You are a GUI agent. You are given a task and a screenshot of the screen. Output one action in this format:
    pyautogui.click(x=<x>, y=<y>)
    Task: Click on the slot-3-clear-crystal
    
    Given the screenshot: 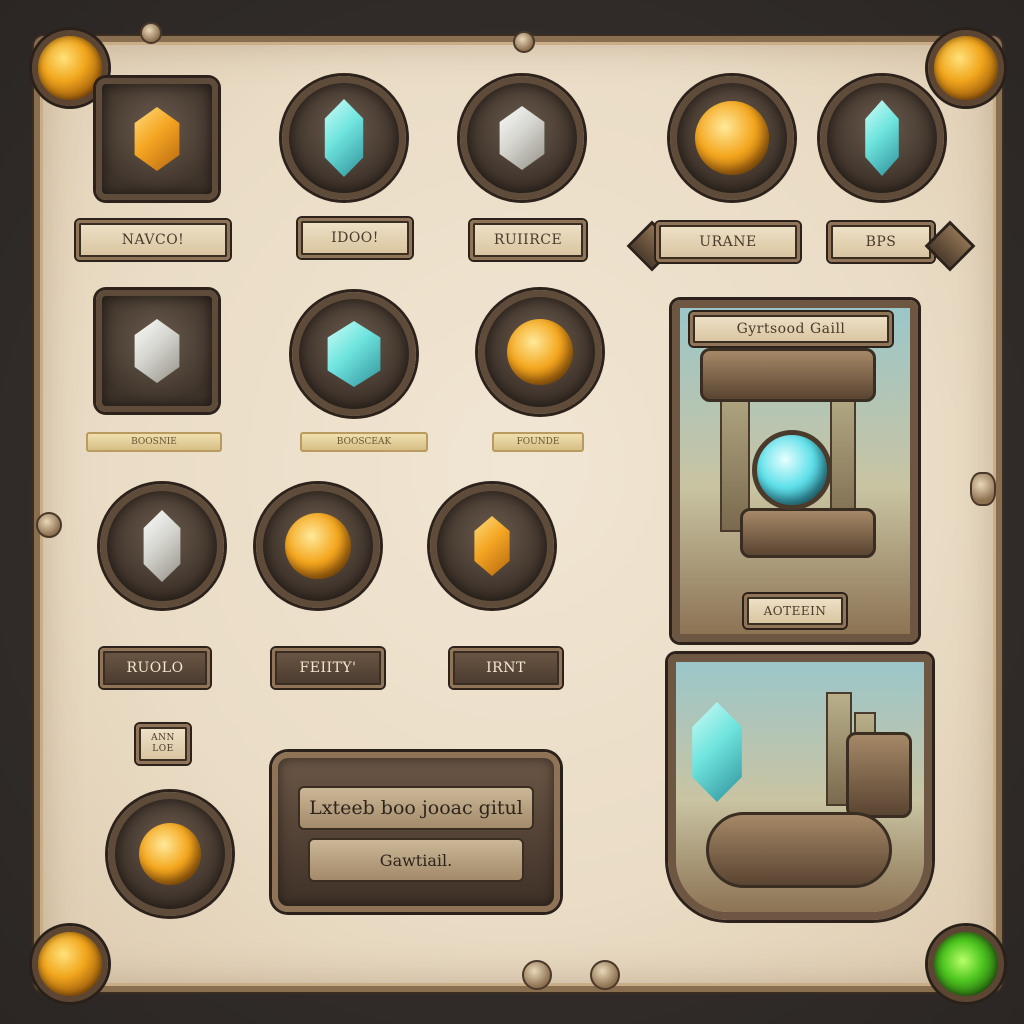 What is the action you would take?
    pyautogui.click(x=522, y=138)
    